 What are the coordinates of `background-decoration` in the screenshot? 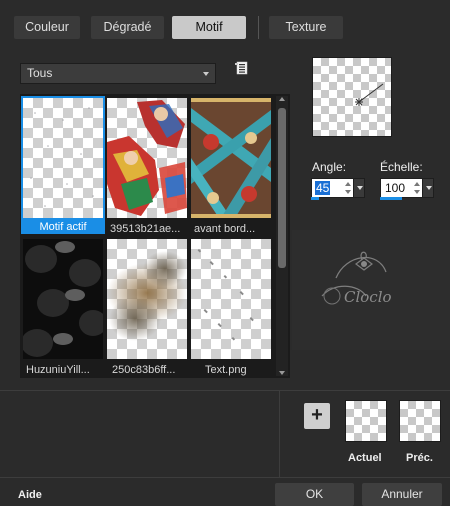 It's located at (371, 290).